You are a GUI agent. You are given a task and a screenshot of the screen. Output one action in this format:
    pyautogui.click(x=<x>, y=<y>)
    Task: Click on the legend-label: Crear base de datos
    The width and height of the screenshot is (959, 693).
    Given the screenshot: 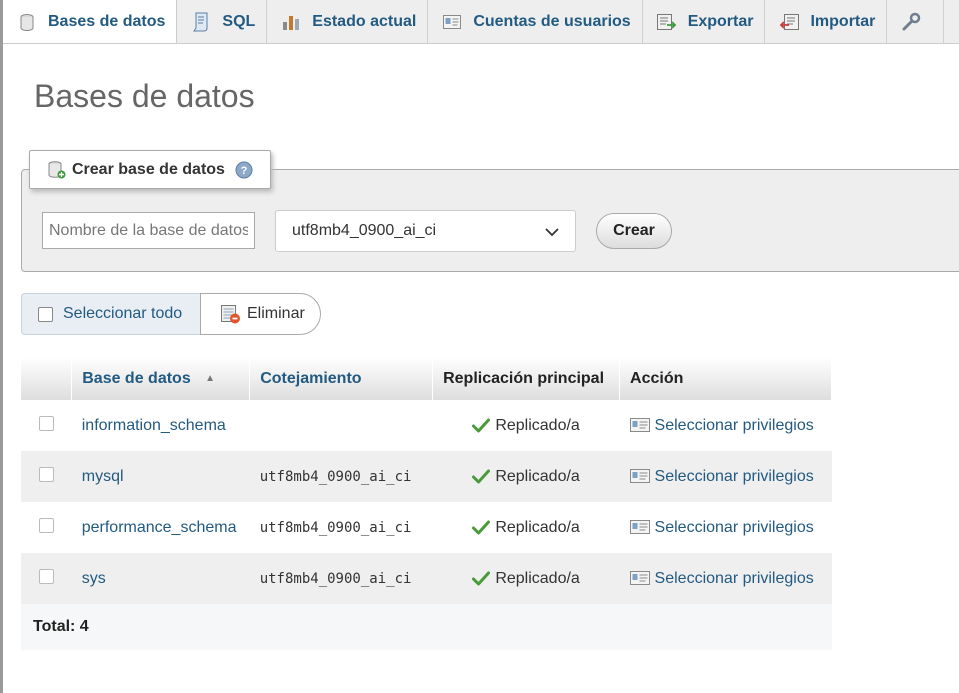 What is the action you would take?
    pyautogui.click(x=148, y=169)
    